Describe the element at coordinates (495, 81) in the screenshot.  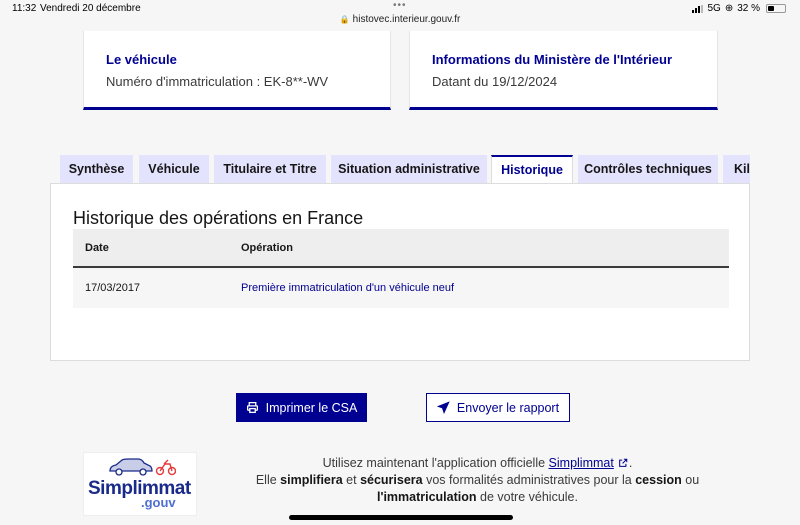
I see `ministry-date: Datant du 19/12/2024` at that location.